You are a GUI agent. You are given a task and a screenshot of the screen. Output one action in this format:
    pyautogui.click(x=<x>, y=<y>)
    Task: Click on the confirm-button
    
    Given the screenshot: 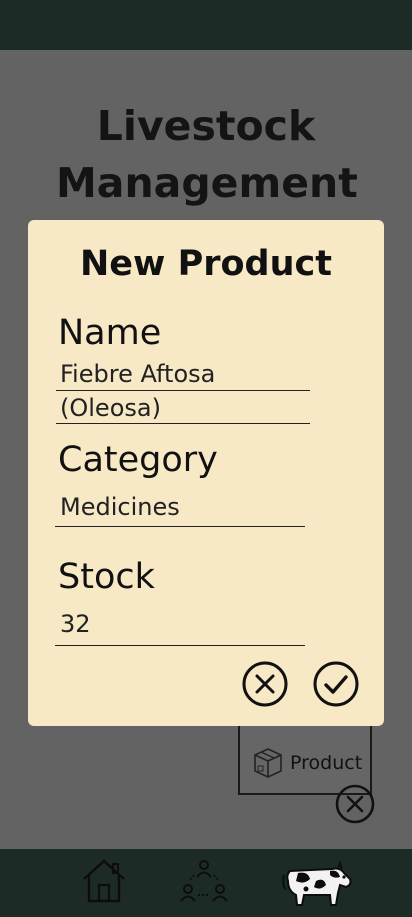 What is the action you would take?
    pyautogui.click(x=336, y=684)
    